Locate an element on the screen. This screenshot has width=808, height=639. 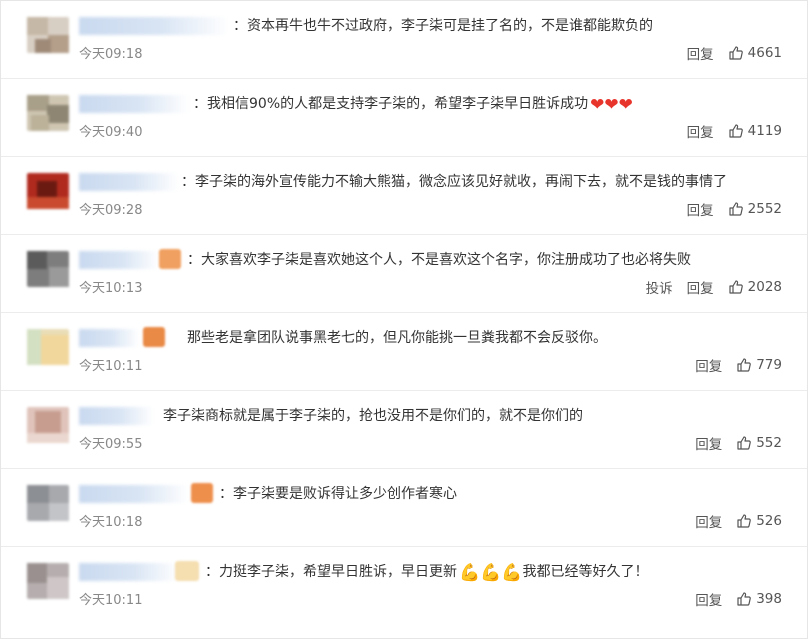
comment-actions: 回复 4661 is located at coordinates (734, 53).